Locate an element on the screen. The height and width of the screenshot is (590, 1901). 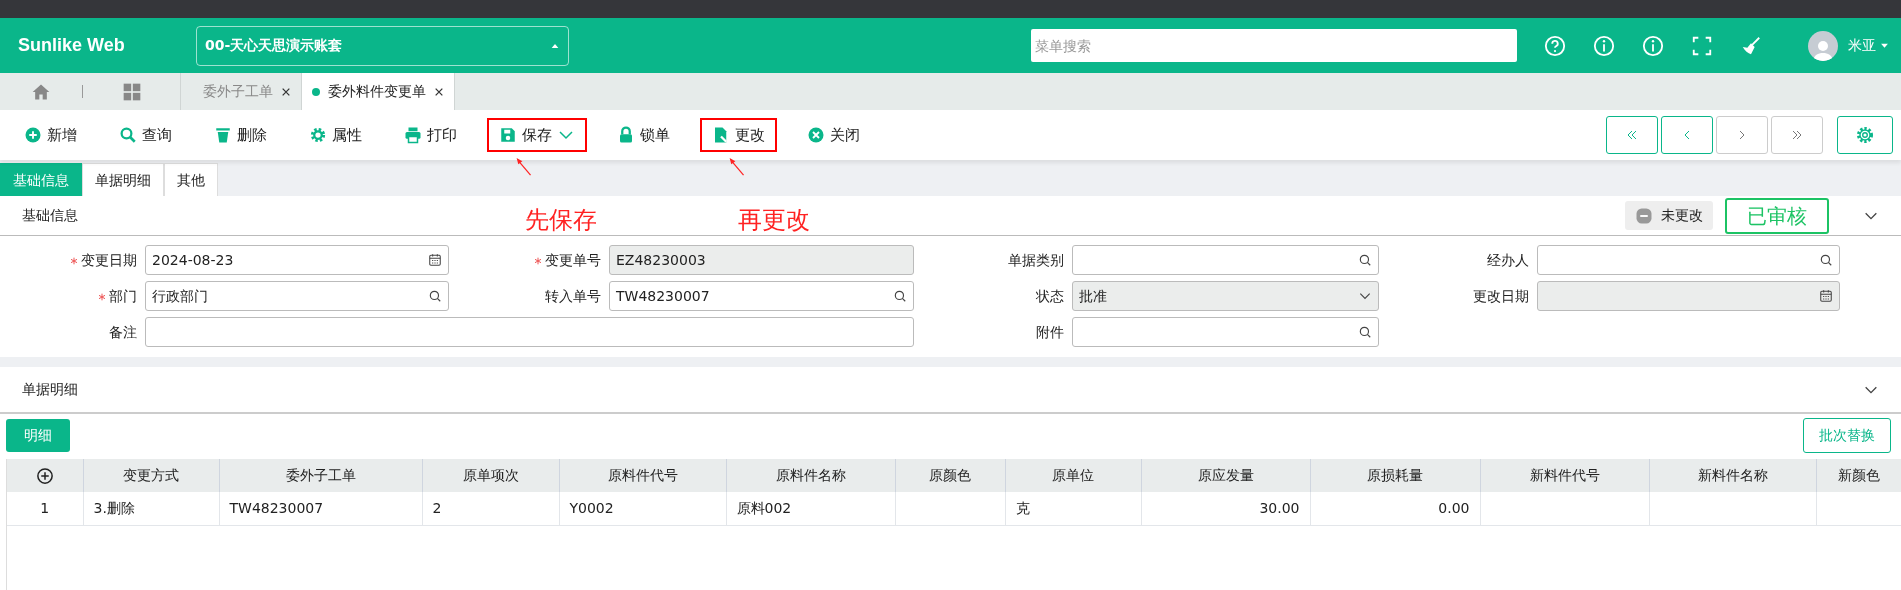
lock-icon is located at coordinates (626, 135).